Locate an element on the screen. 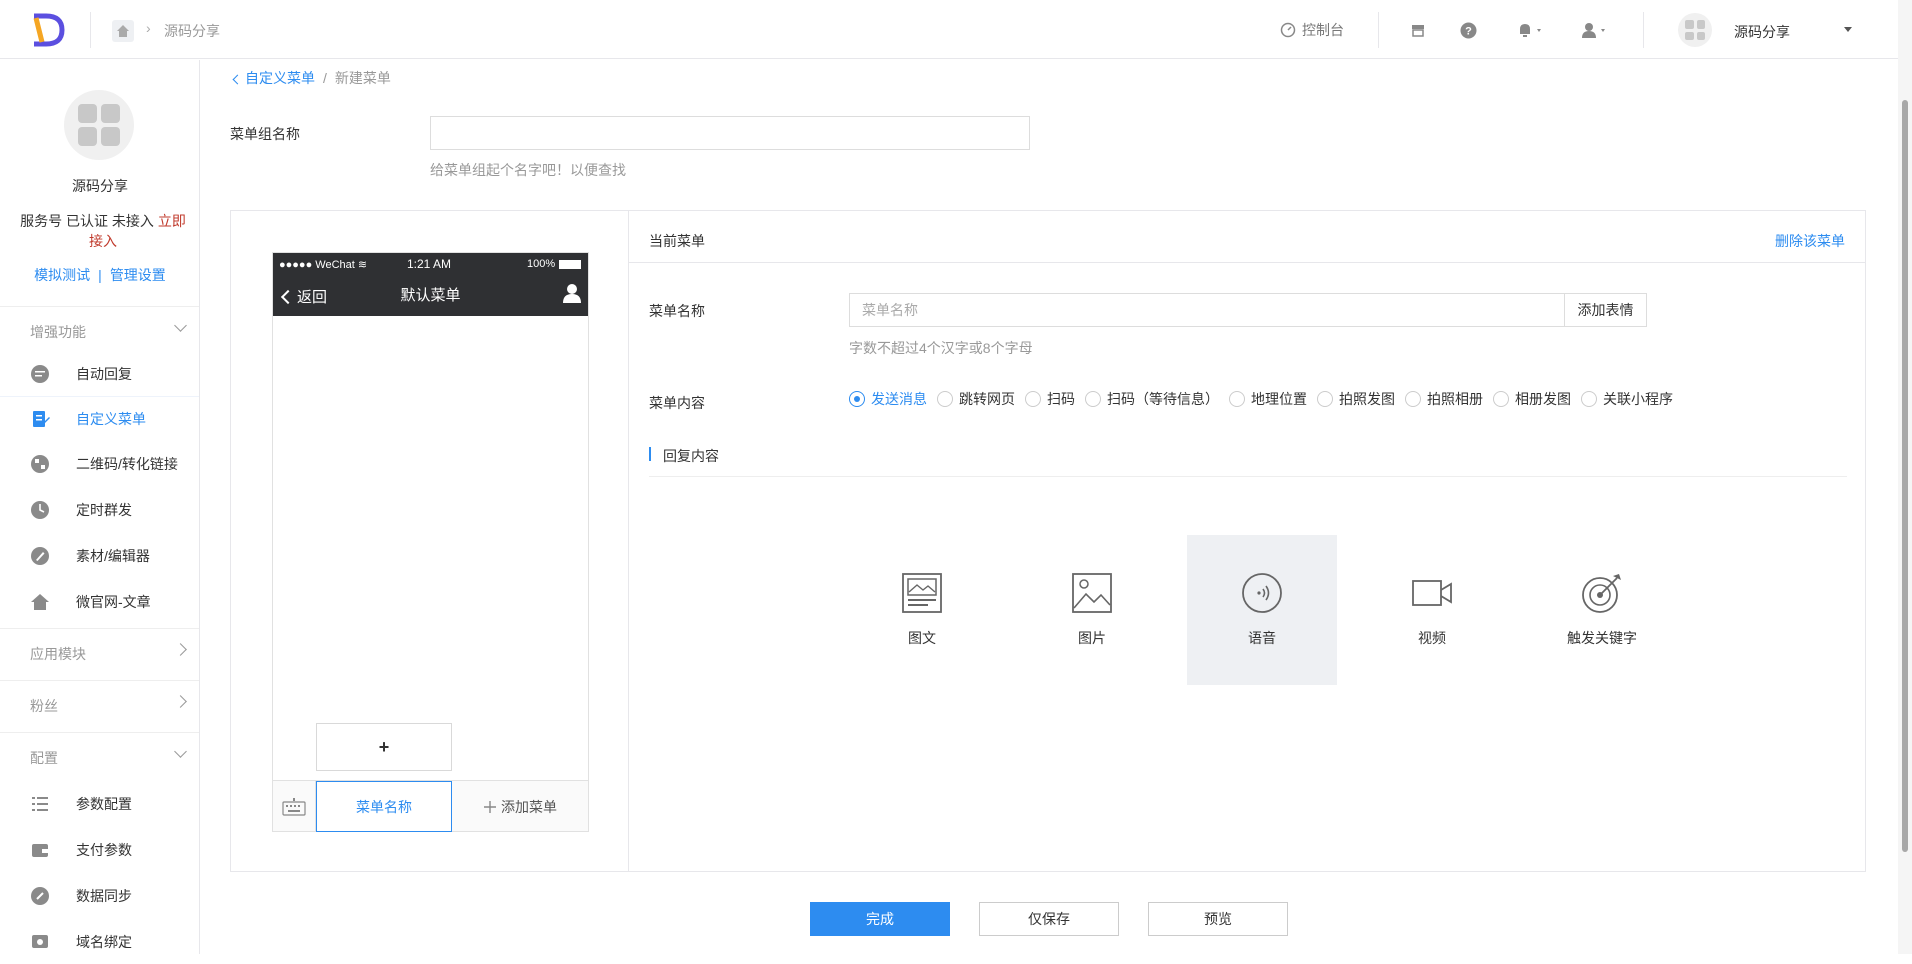  settings-header: 当前菜单 删除该菜单 is located at coordinates (1247, 237).